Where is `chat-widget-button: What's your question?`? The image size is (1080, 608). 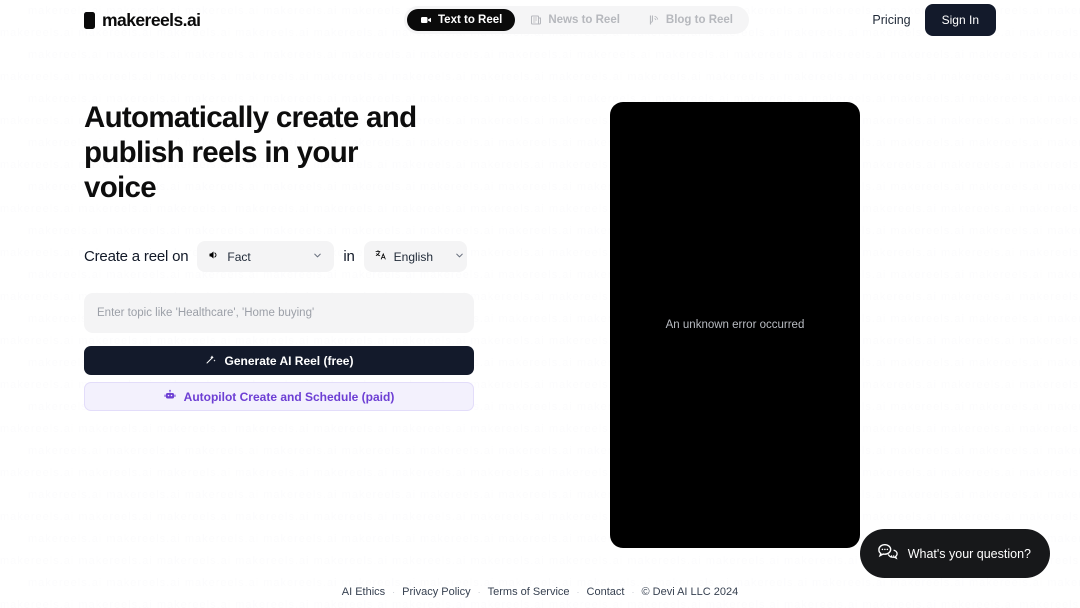 chat-widget-button: What's your question? is located at coordinates (954, 553).